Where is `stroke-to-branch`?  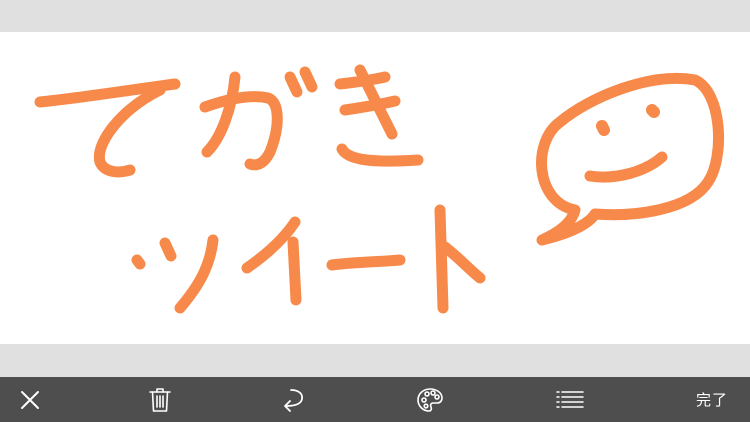
stroke-to-branch is located at coordinates (462, 262).